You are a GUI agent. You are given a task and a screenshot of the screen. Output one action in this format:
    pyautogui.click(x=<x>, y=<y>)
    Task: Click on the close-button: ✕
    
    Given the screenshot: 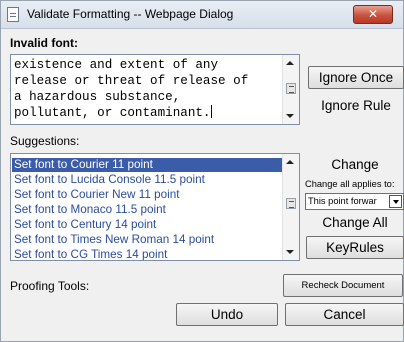 What is the action you would take?
    pyautogui.click(x=373, y=14)
    